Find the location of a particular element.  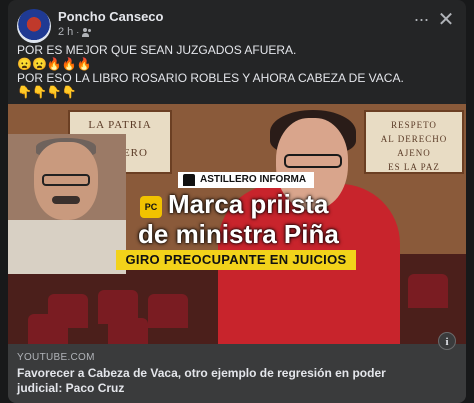

close-icon: ✕ is located at coordinates (446, 20).